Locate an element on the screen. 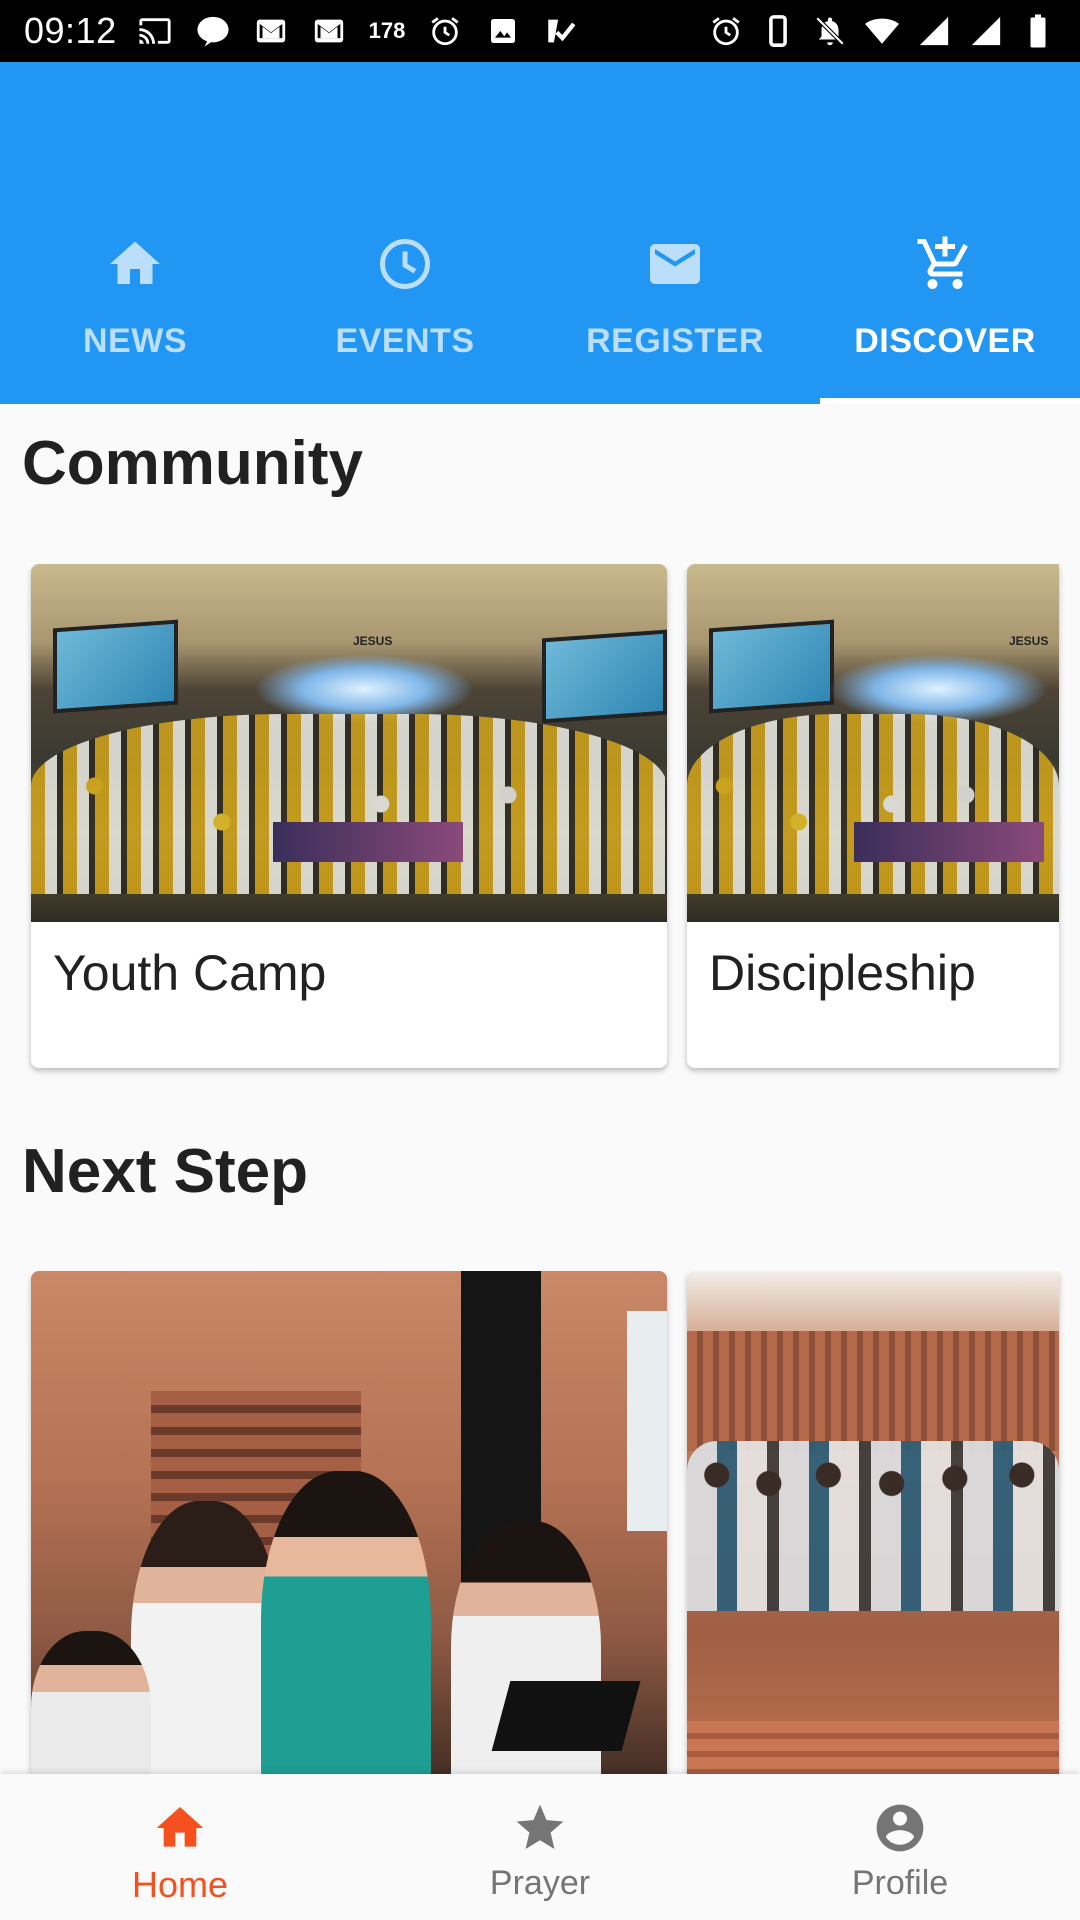 This screenshot has height=1920, width=1080. section-title-community: Community is located at coordinates (192, 463).